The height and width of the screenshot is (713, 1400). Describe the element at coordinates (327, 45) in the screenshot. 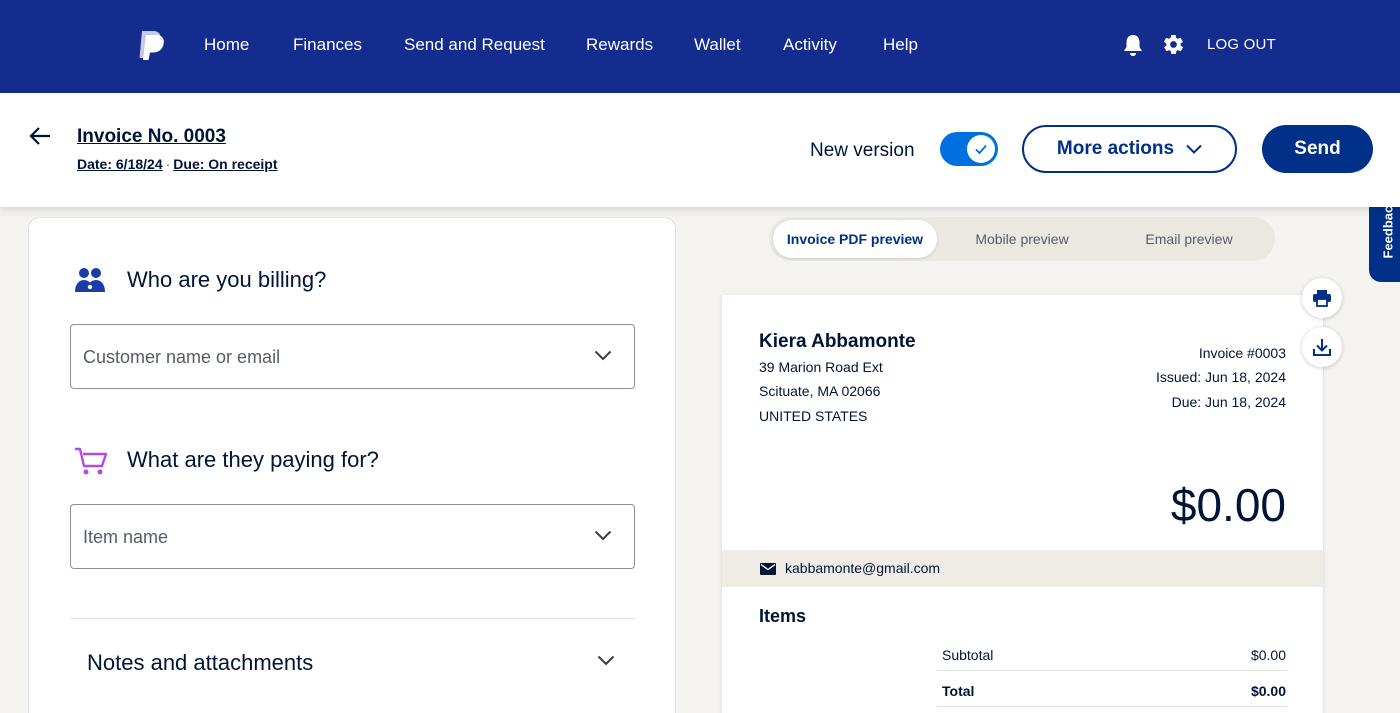

I see `nav-finances: Finances` at that location.